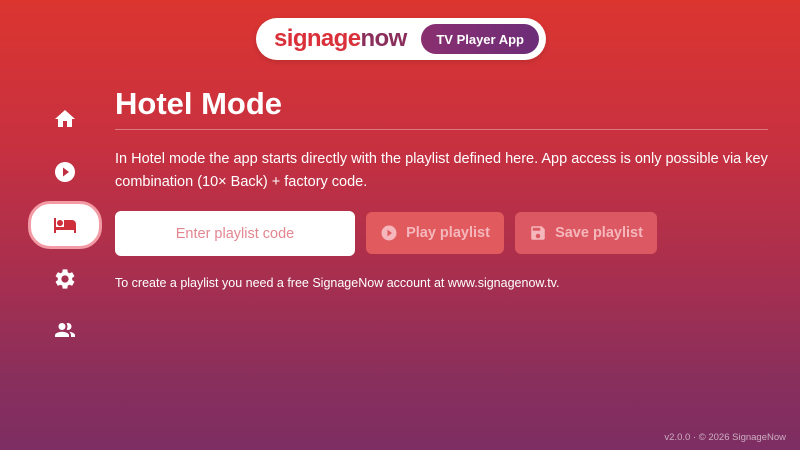 The image size is (800, 450). What do you see at coordinates (599, 233) in the screenshot?
I see `save-playlist-label: Save playlist` at bounding box center [599, 233].